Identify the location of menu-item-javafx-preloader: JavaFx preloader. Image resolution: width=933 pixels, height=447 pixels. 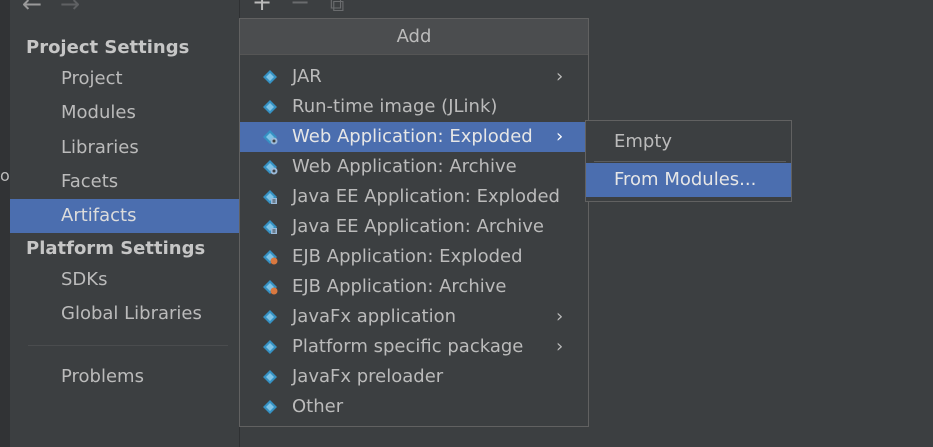
(414, 377).